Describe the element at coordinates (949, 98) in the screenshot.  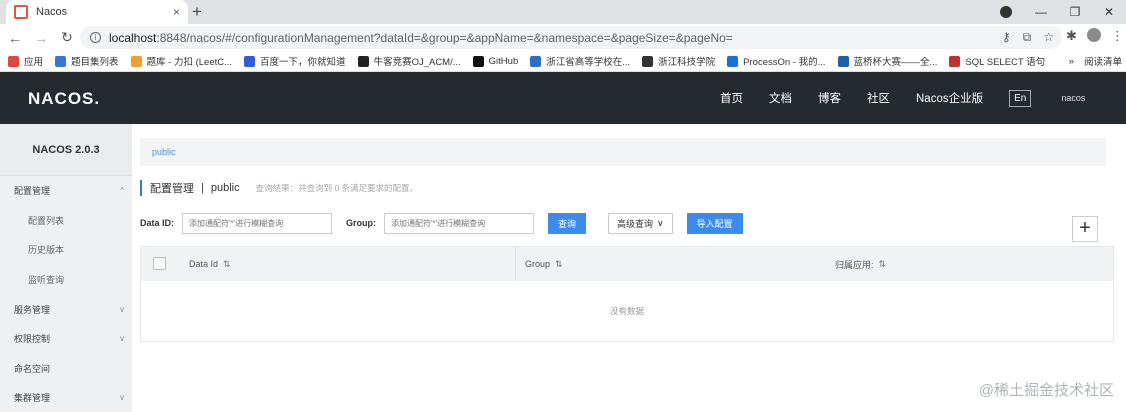
I see `nav-enterprise: Nacos企业版` at that location.